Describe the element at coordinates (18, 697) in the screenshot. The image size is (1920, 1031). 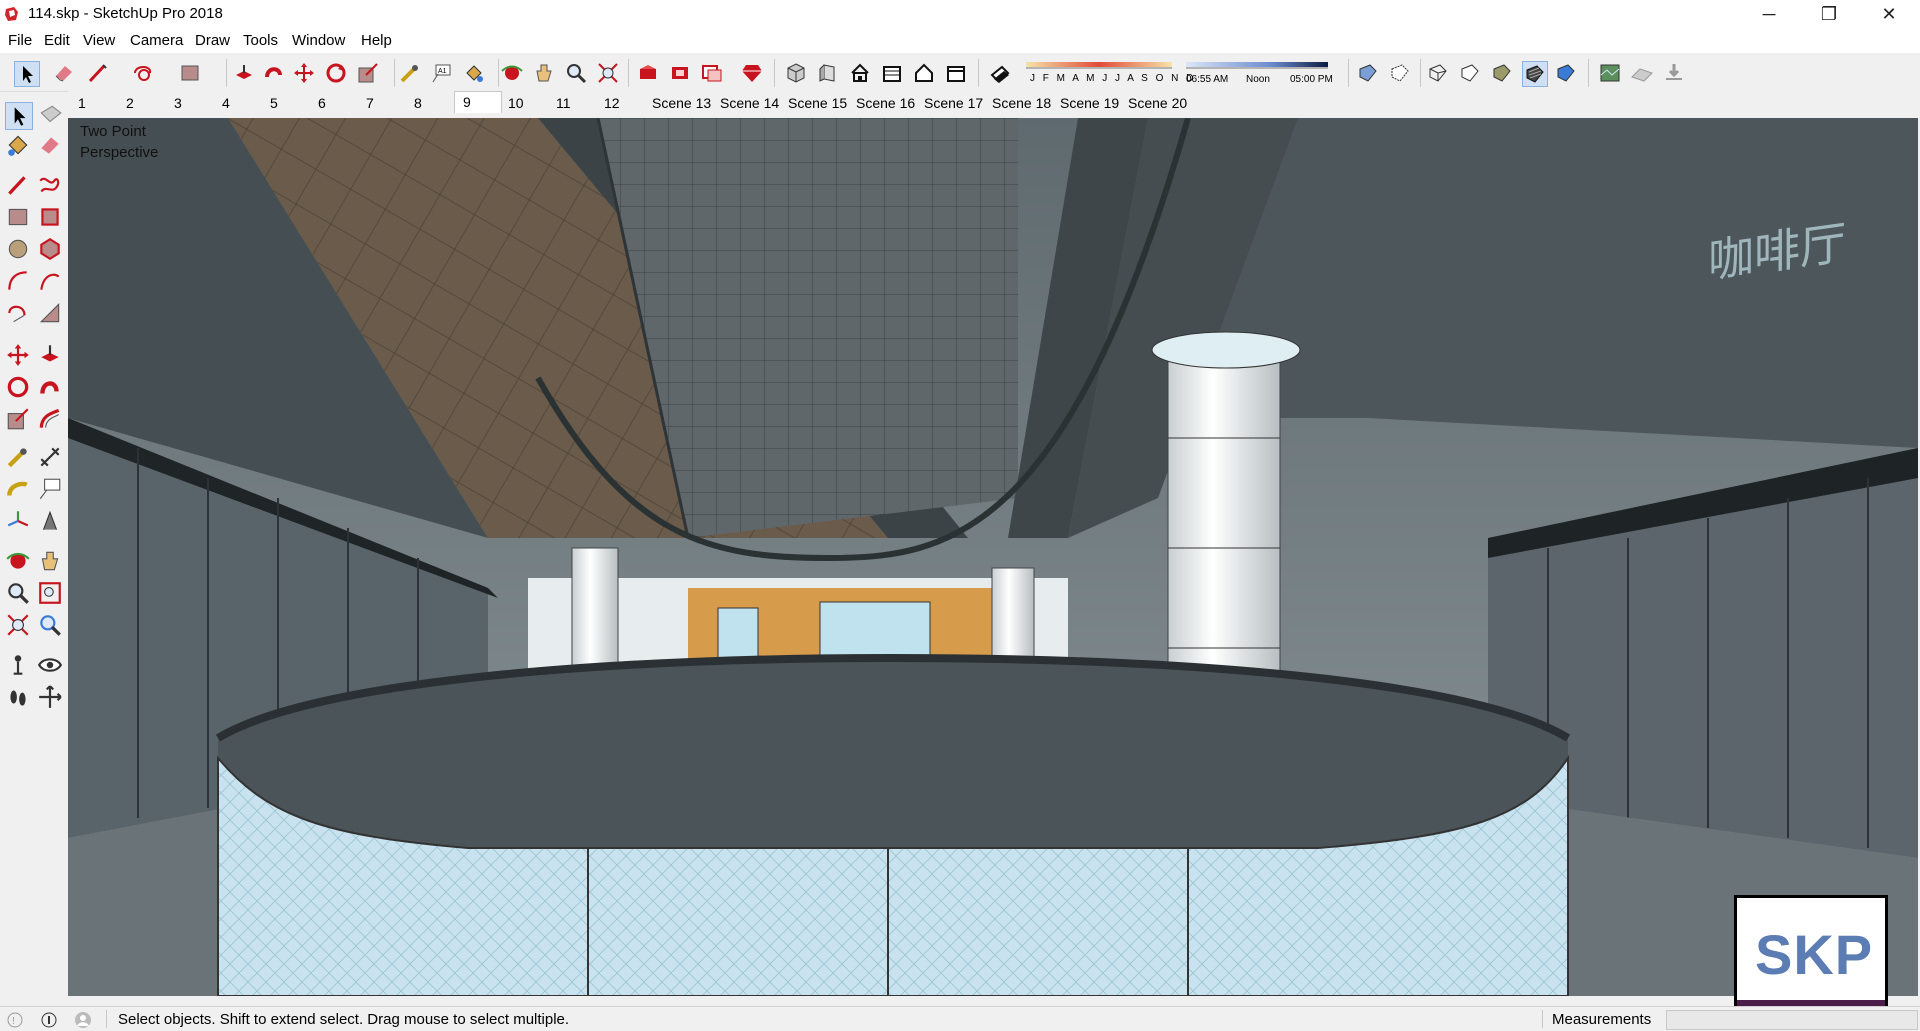
I see `walk-icon` at that location.